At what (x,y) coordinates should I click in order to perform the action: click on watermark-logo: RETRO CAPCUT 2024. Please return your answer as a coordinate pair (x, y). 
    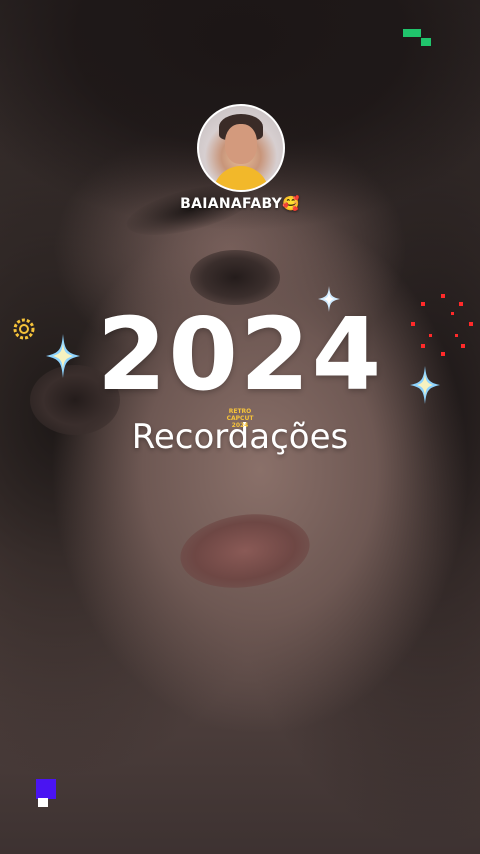
    Looking at the image, I should click on (240, 423).